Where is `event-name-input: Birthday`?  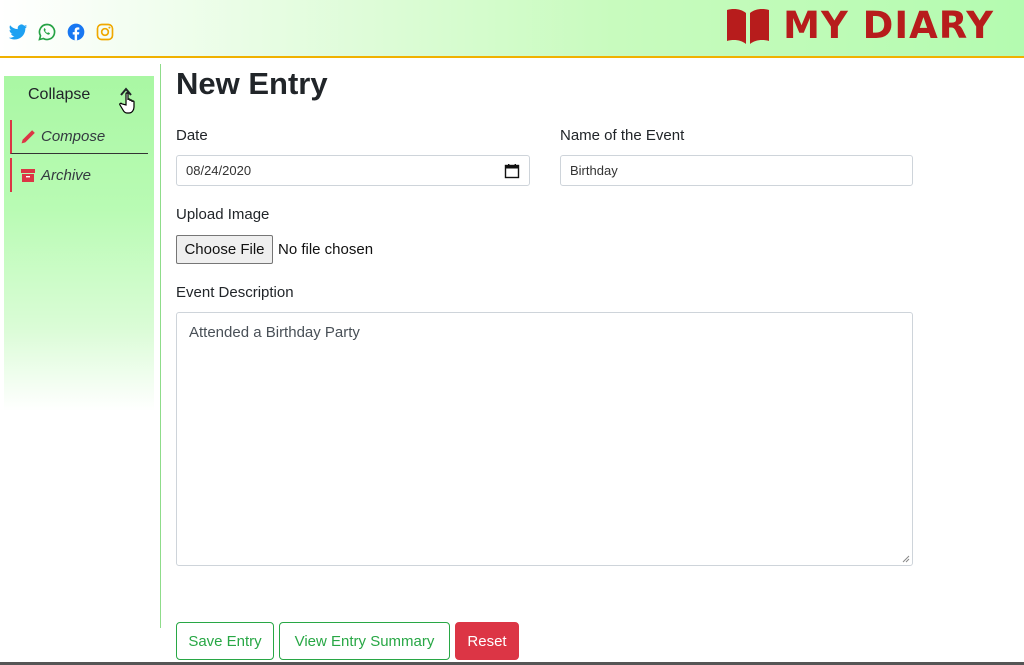
event-name-input: Birthday is located at coordinates (736, 170).